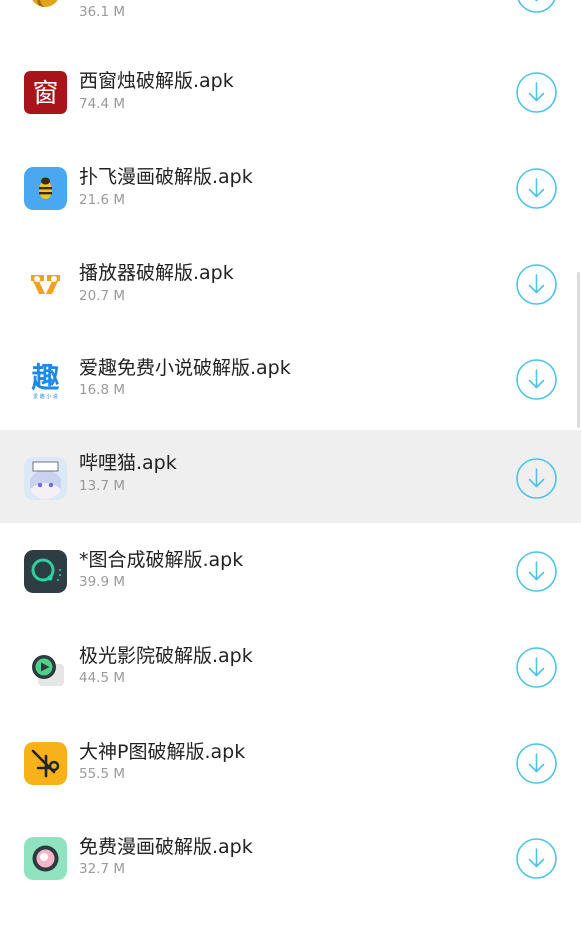  Describe the element at coordinates (156, 81) in the screenshot. I see `app-name: 西窗烛破解版.apk` at that location.